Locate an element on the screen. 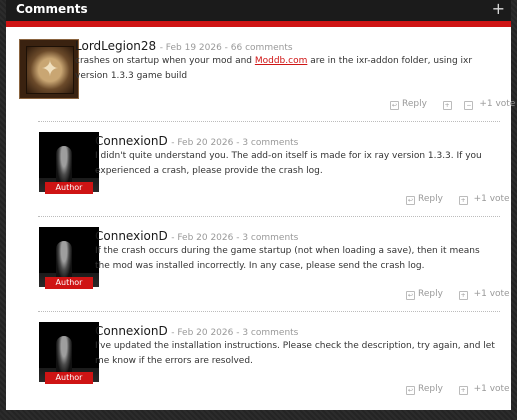 The image size is (517, 420). comment-actions: ↩ Reply + − +1 vote is located at coordinates (452, 104).